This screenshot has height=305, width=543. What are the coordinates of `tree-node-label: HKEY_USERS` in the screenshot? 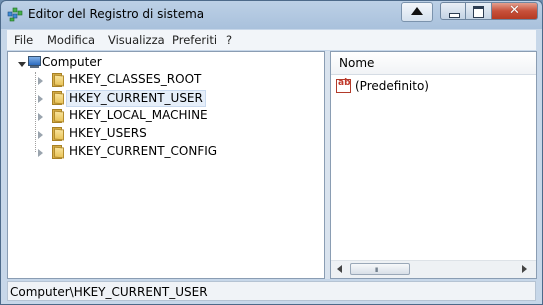 It's located at (108, 133).